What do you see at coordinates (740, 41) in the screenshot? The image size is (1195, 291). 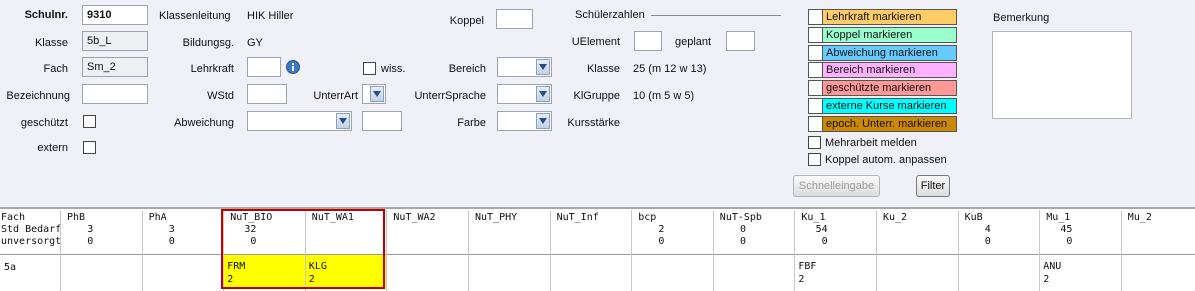 I see `geplant-field` at bounding box center [740, 41].